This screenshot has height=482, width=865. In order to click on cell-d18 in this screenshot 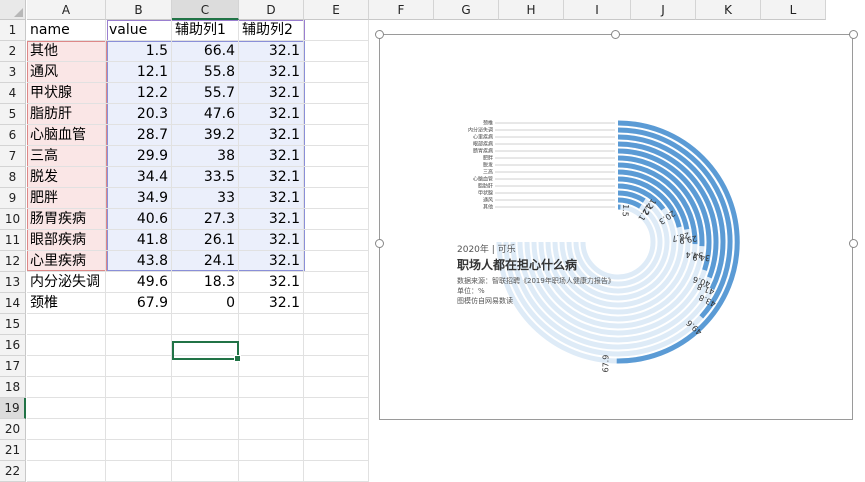, I will do `click(271, 387)`.